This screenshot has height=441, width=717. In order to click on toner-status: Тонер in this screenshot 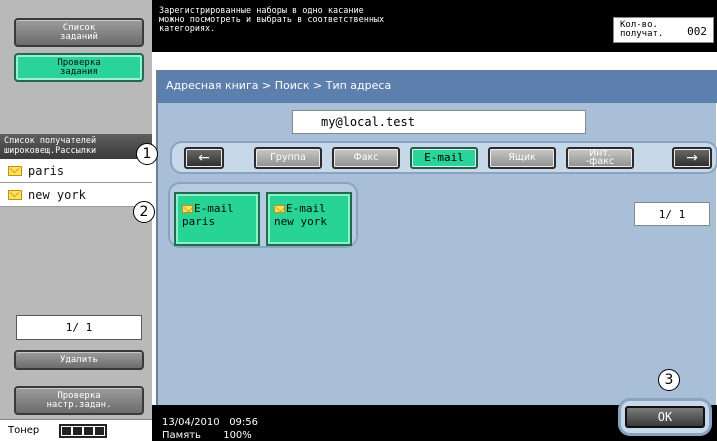, I will do `click(76, 430)`.